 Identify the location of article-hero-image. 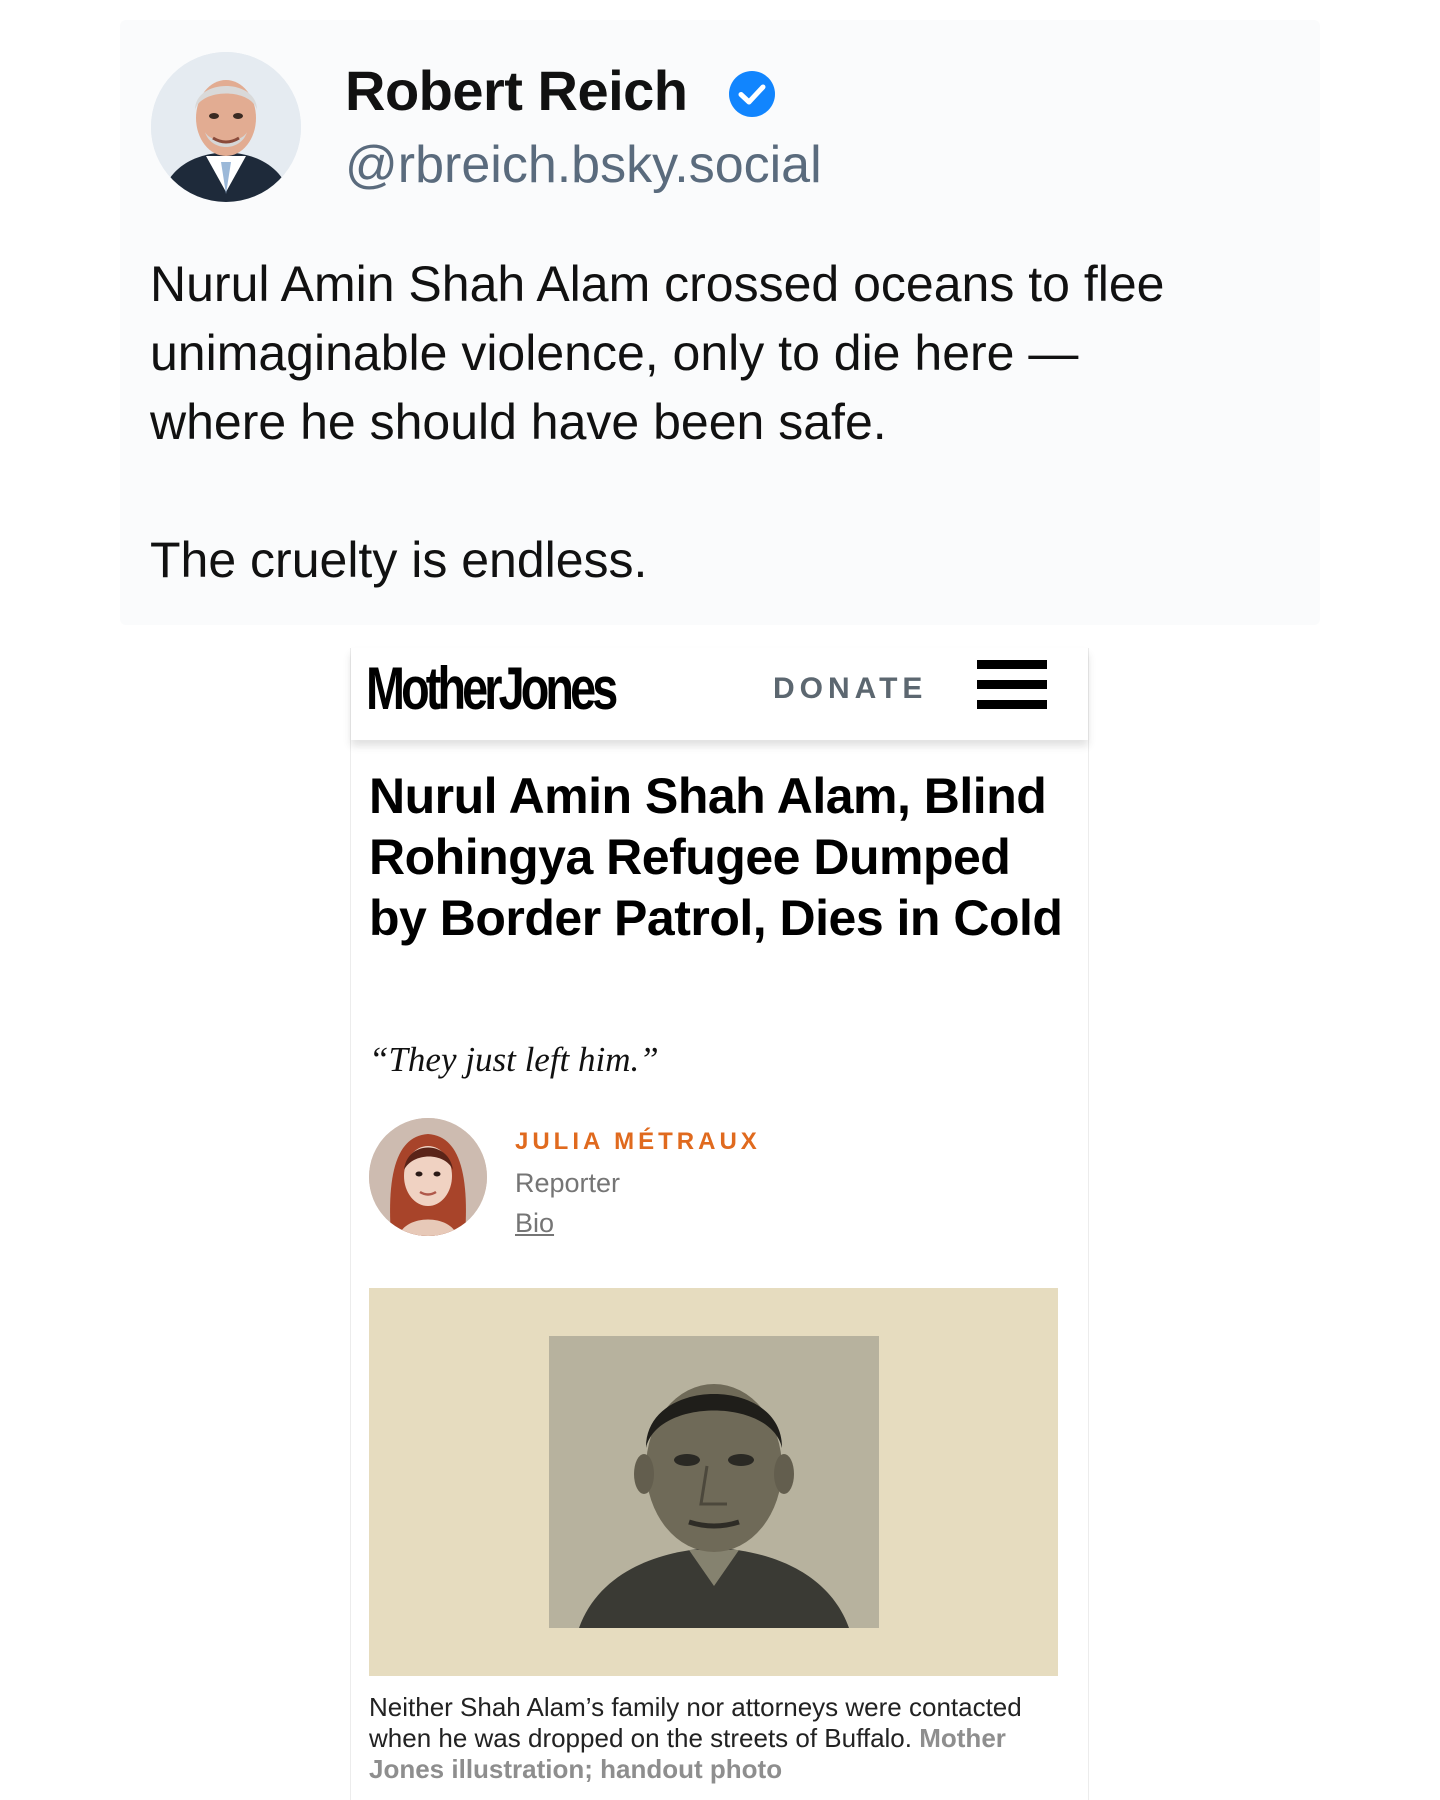
(713, 1482).